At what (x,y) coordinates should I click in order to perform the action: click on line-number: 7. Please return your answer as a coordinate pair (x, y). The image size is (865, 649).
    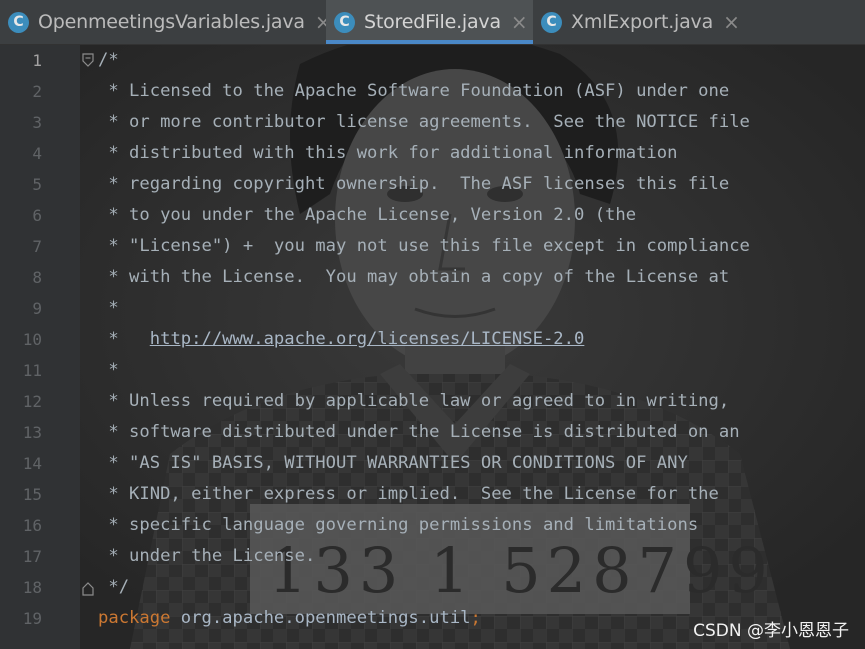
    Looking at the image, I should click on (37, 246).